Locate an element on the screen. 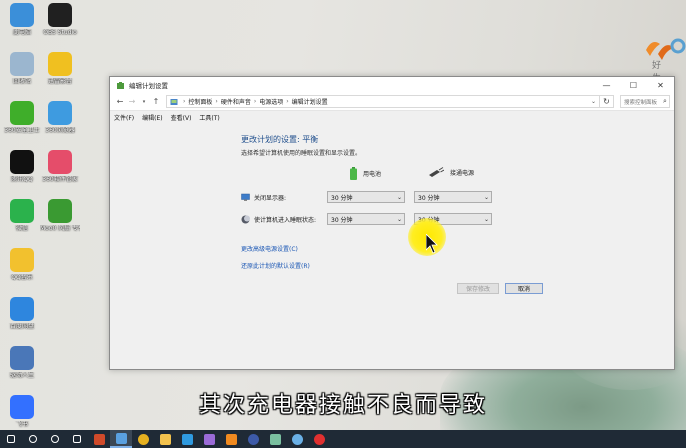 Image resolution: width=686 pixels, height=448 pixels. explorer-icon is located at coordinates (165, 439).